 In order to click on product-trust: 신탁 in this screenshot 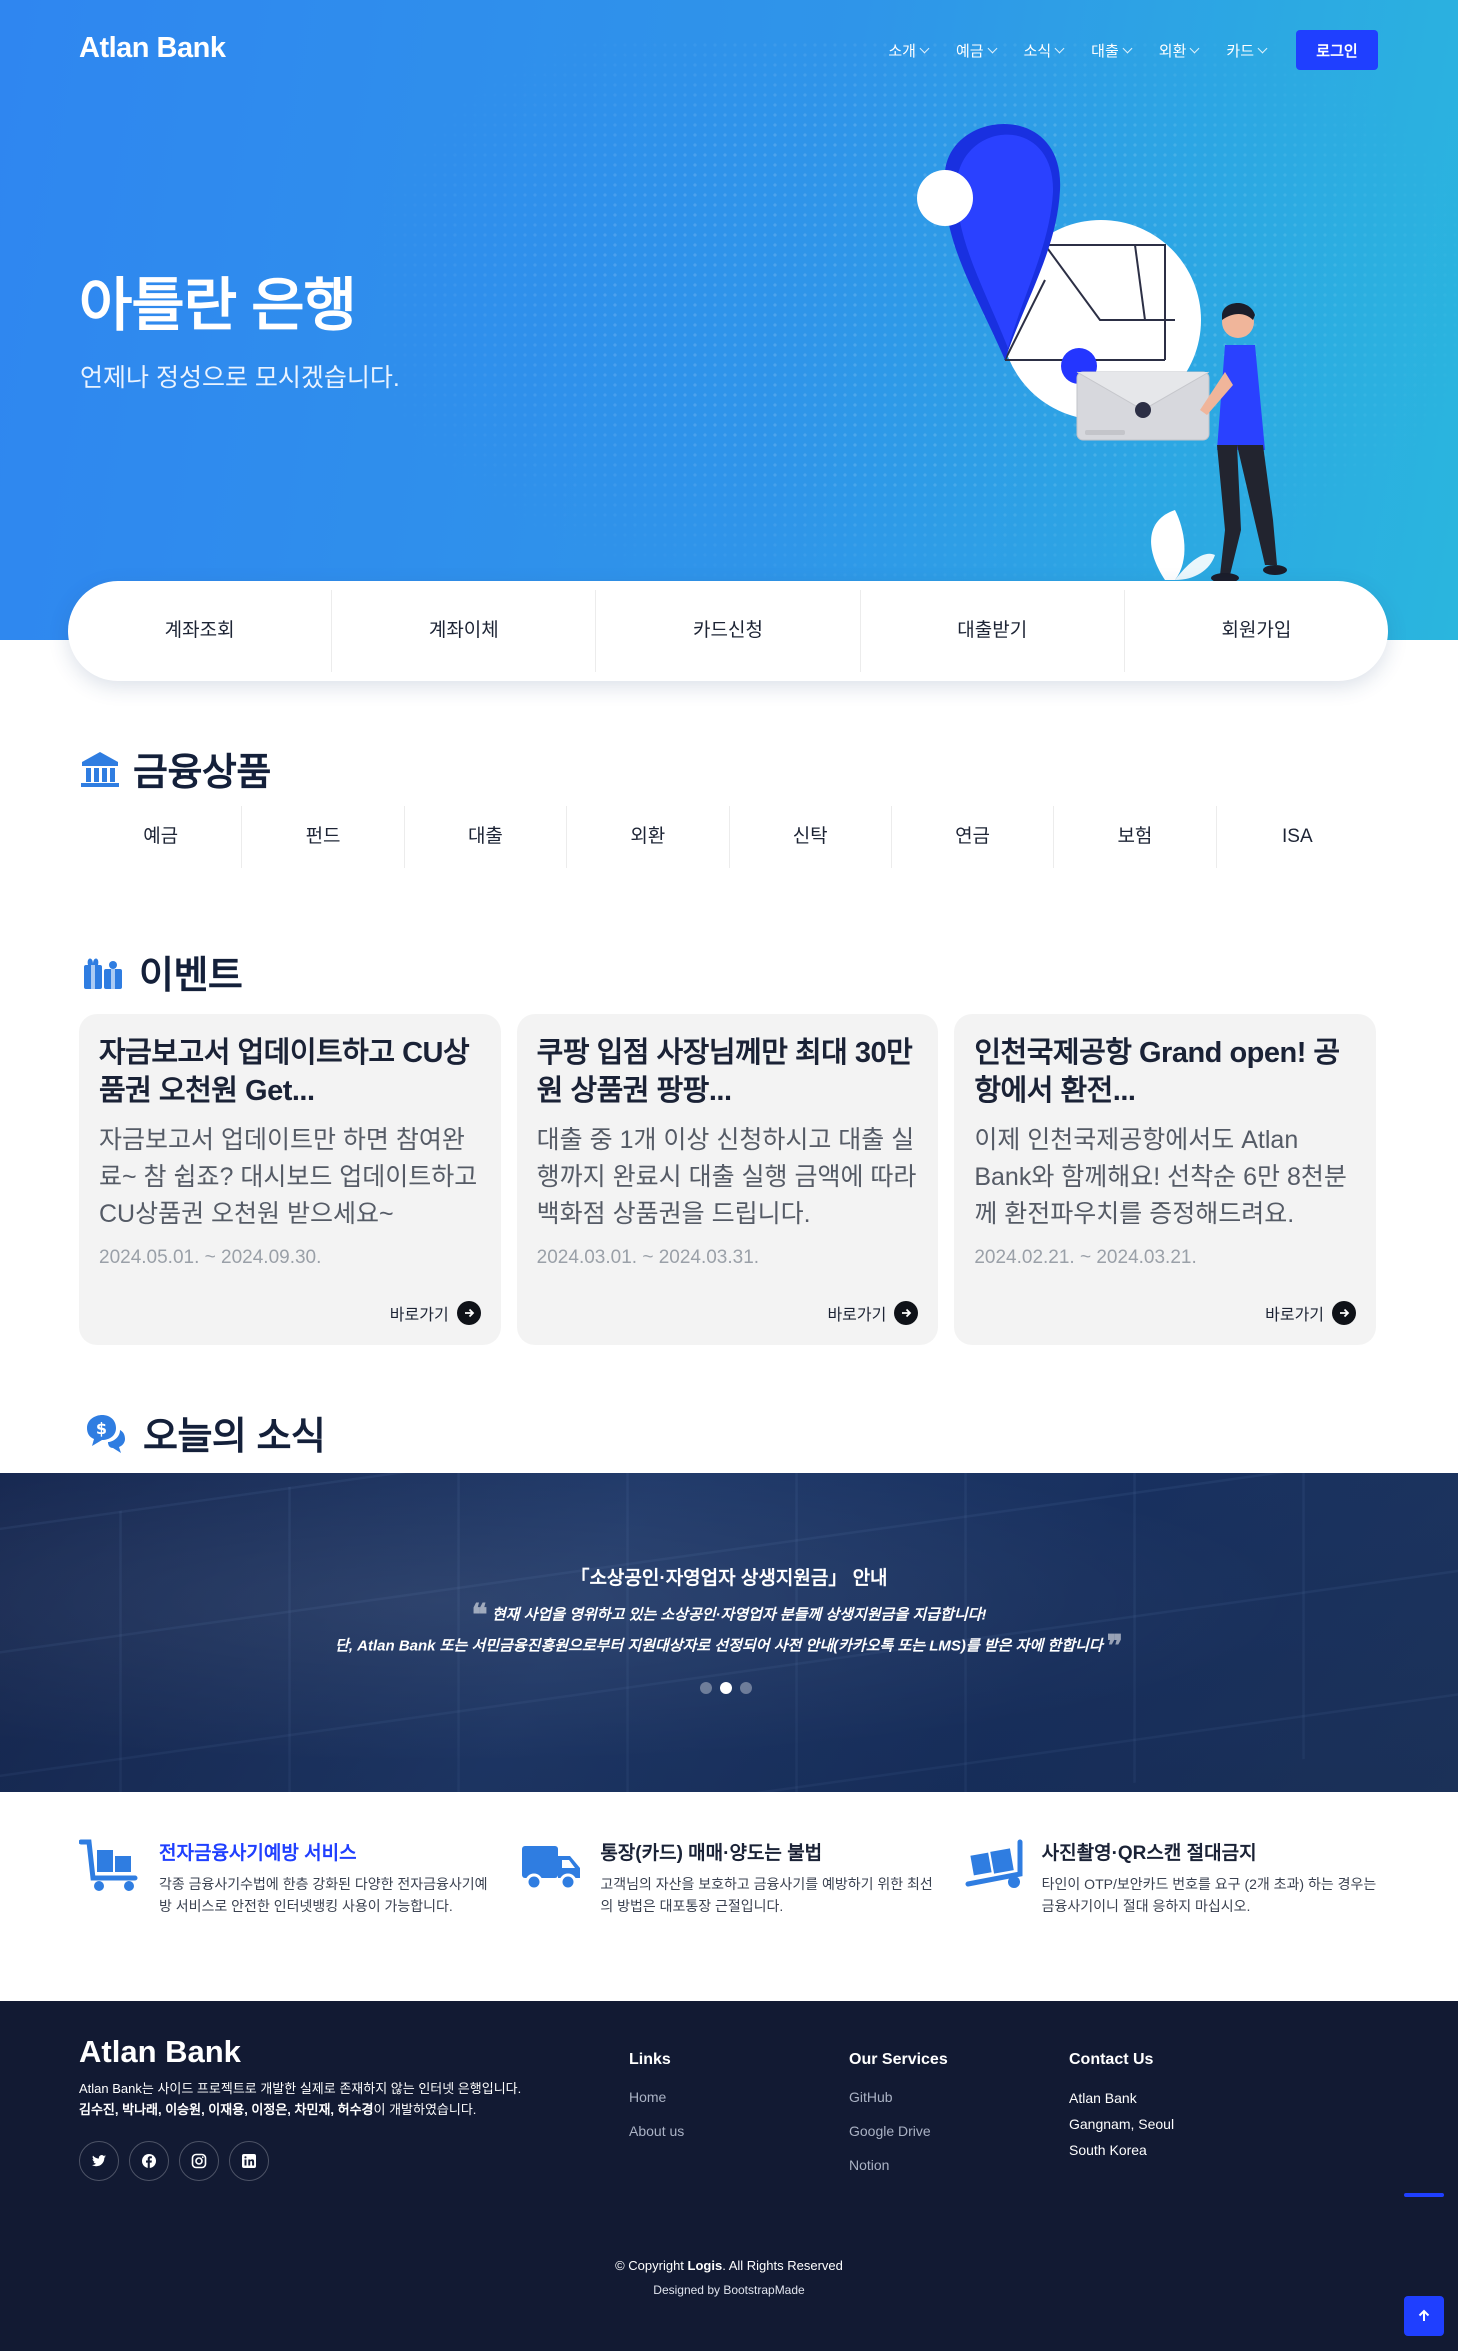, I will do `click(811, 837)`.